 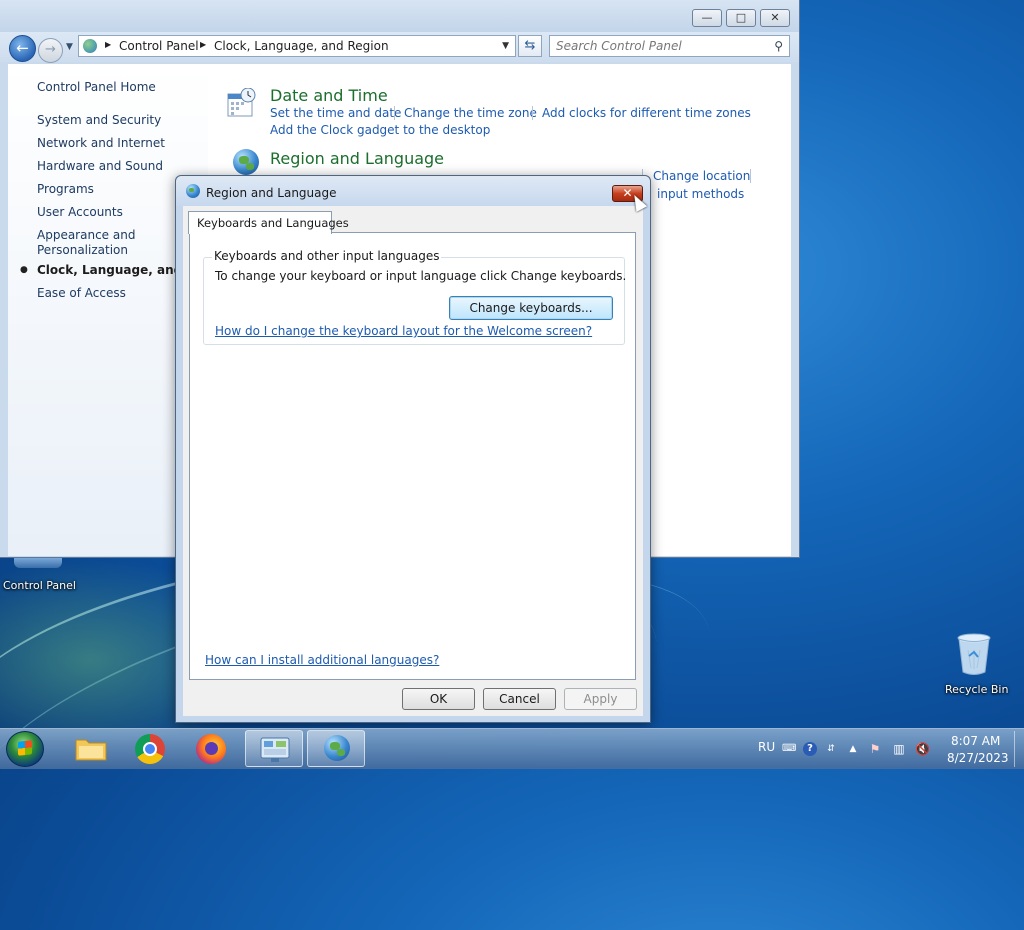 What do you see at coordinates (81, 293) in the screenshot?
I see `sidebar-item-ease-of-access: Ease of Access` at bounding box center [81, 293].